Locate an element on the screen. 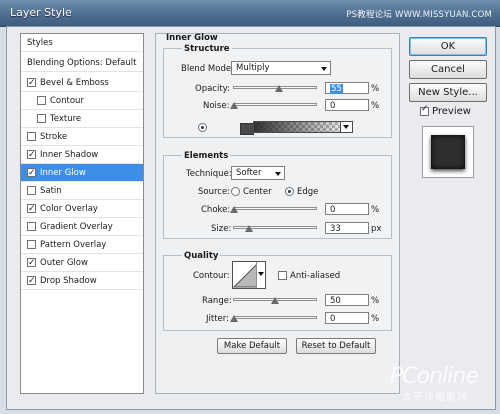 This screenshot has height=414, width=500. blend-mode-dropdown: Multiply is located at coordinates (281, 68).